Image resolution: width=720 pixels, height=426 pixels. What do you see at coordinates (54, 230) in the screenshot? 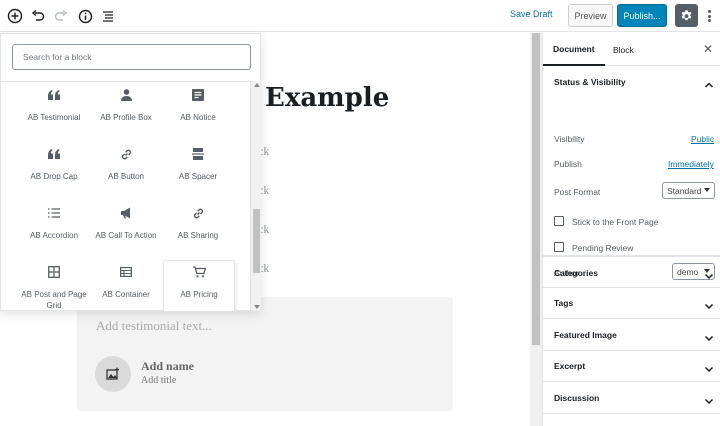
I see `block-item-ab-accordion: AB Accordion` at bounding box center [54, 230].